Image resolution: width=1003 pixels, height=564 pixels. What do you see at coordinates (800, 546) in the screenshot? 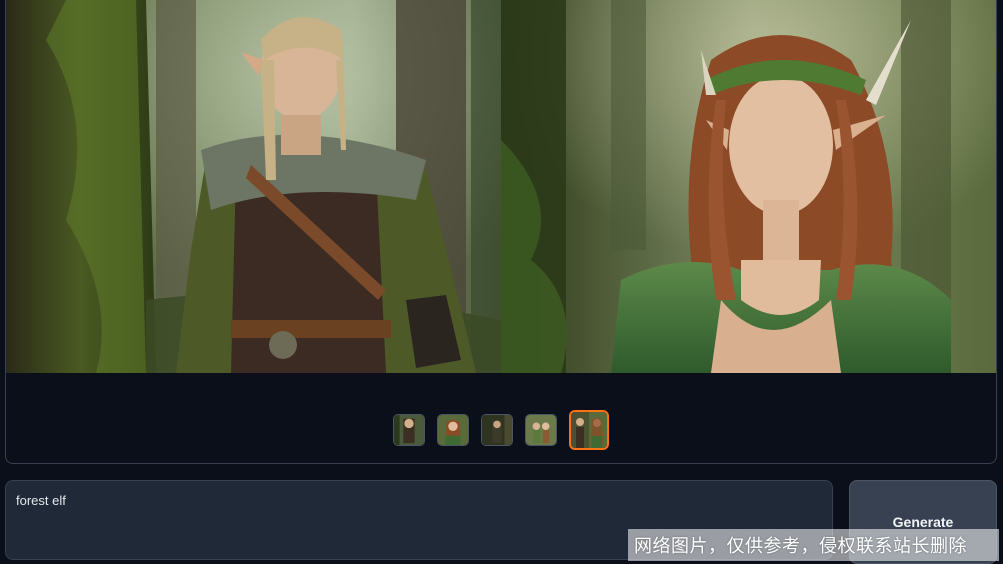
I see `watermark-text: 网络图片，仅供参考，侵权联系站长删除` at bounding box center [800, 546].